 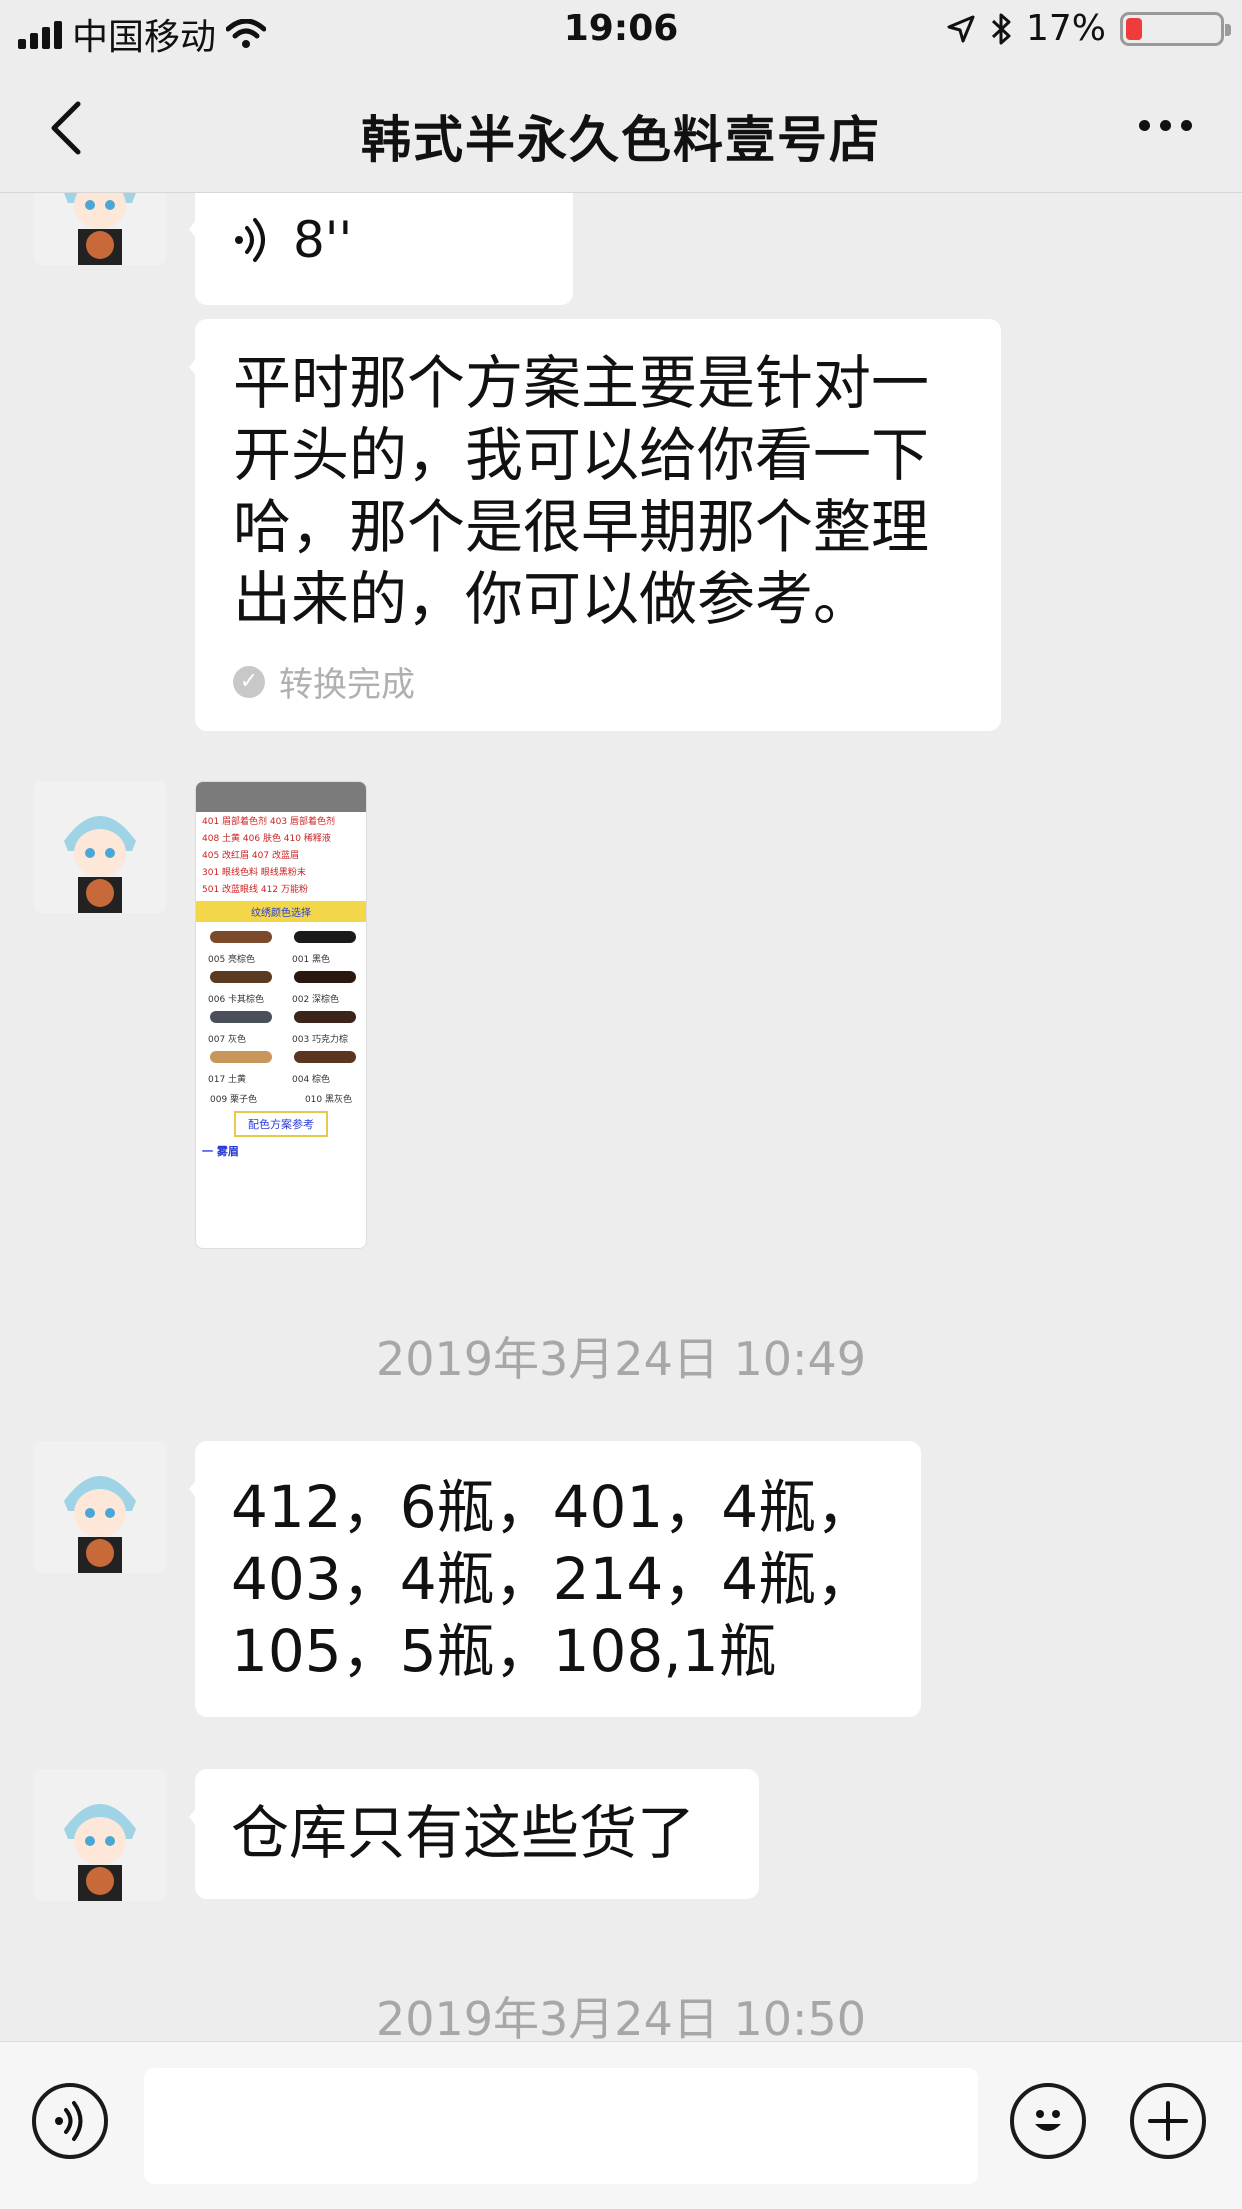 I want to click on voice-message-bubble: 8'', so click(x=381, y=249).